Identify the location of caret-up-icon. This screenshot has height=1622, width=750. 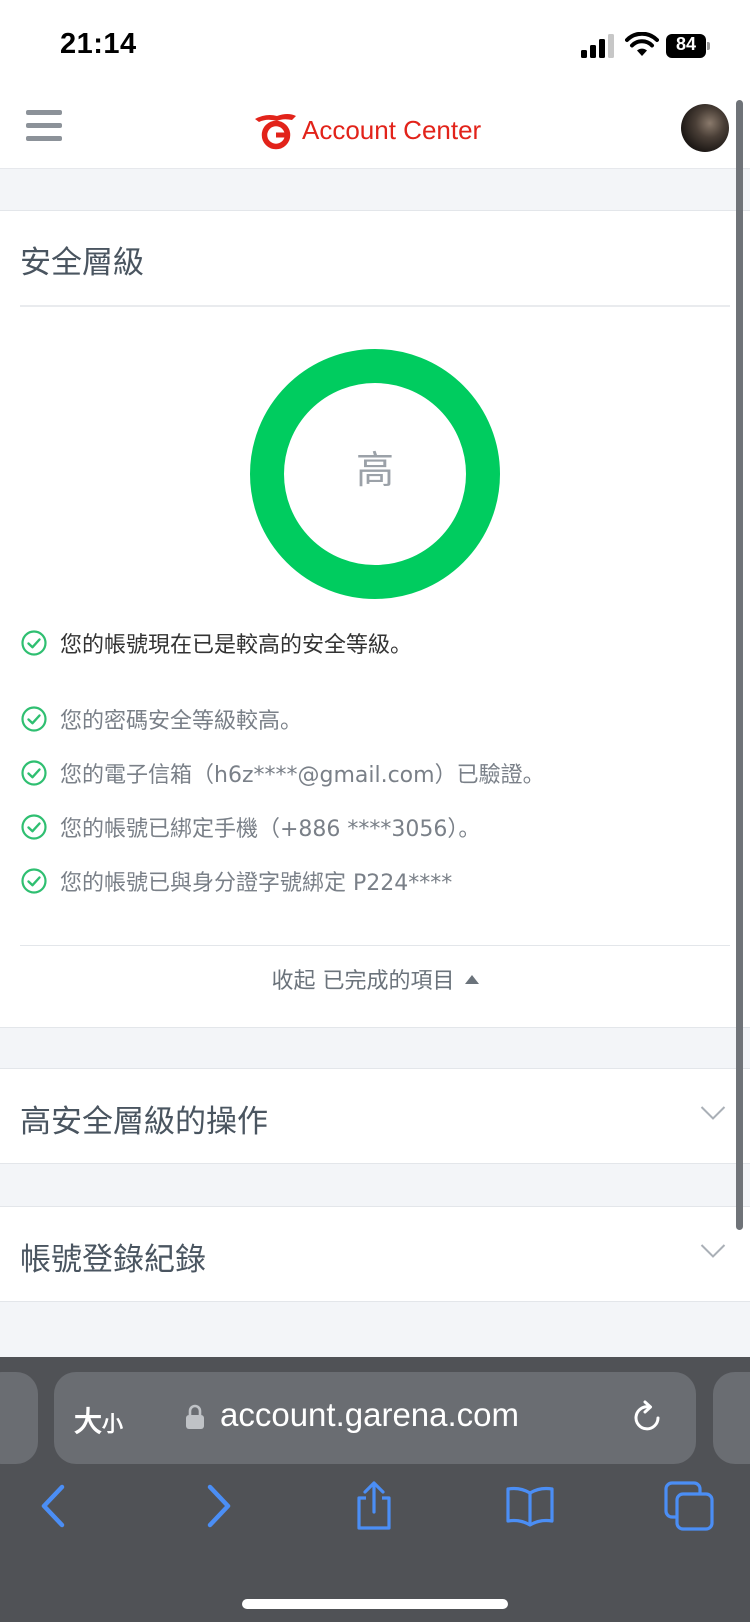
(471, 979).